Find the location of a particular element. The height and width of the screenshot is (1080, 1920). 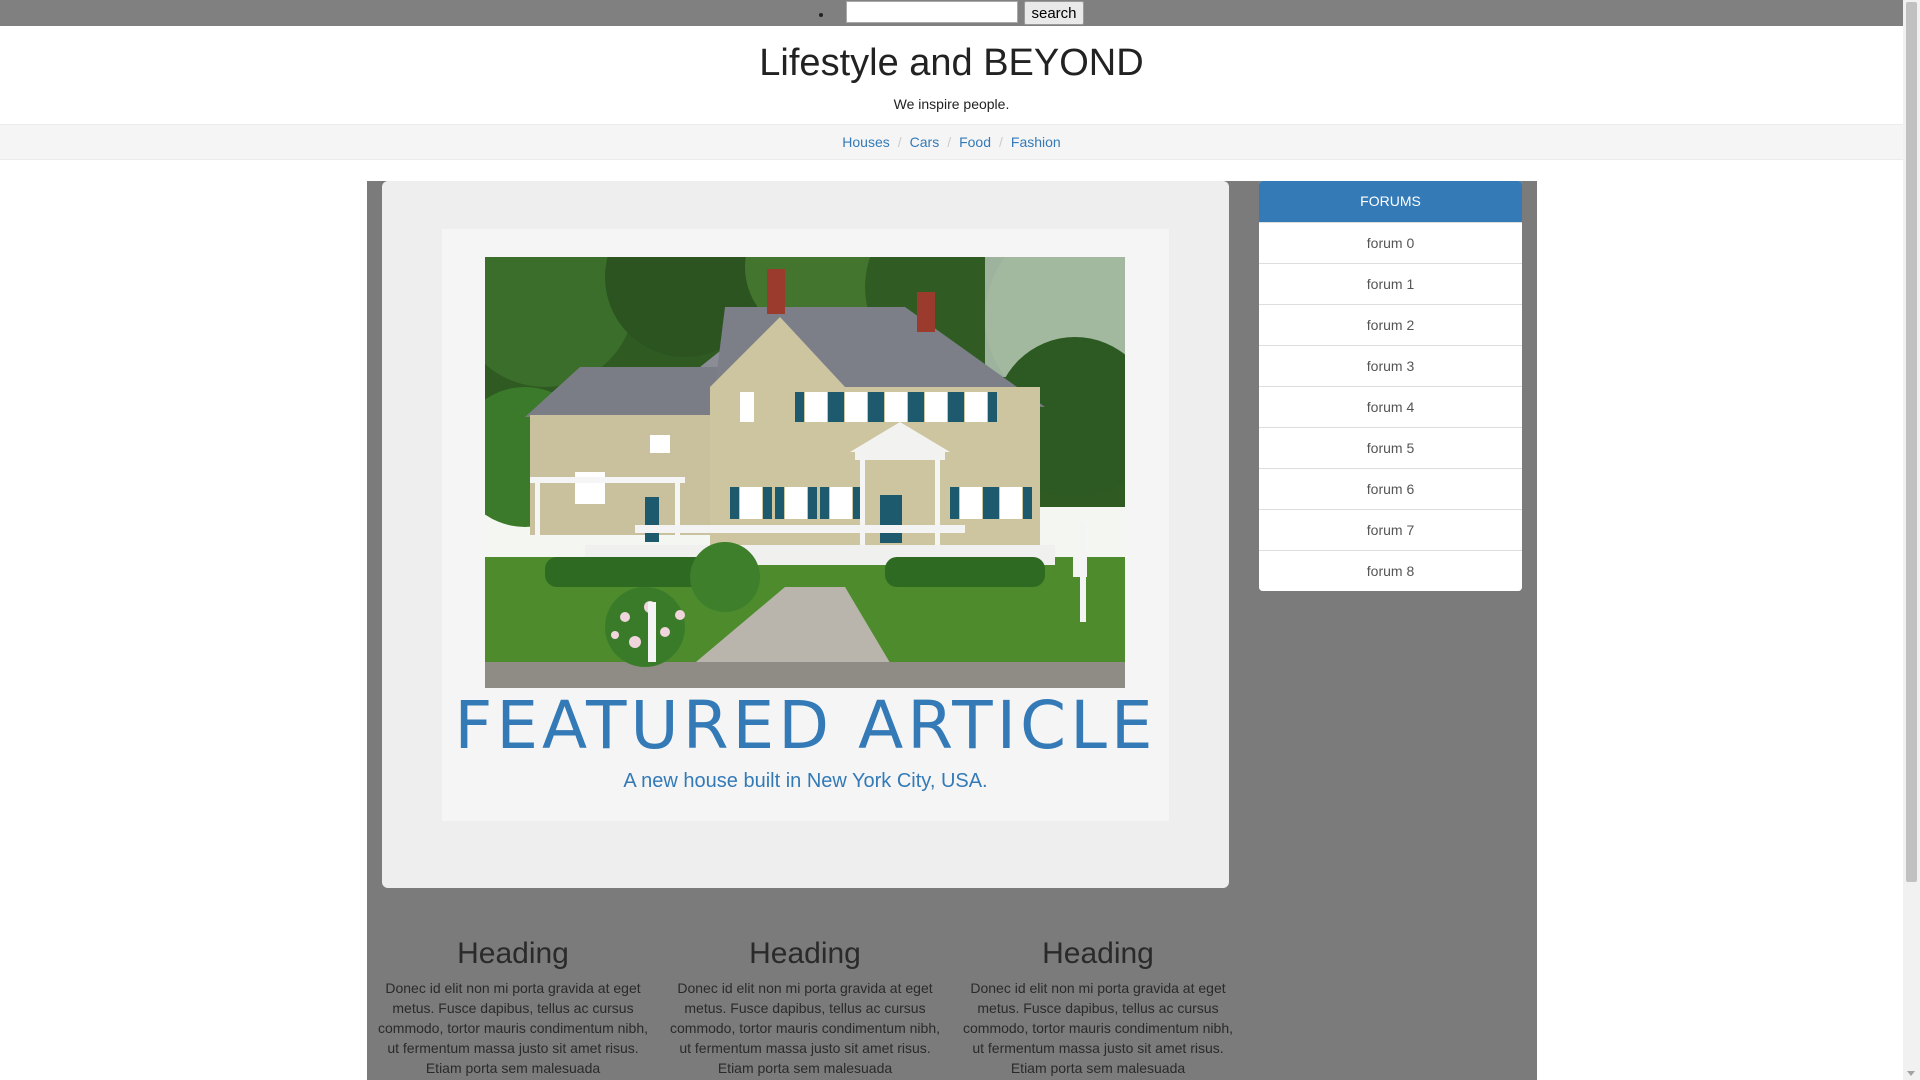

site-title: Lifestyle and BEYOND is located at coordinates (951, 63).